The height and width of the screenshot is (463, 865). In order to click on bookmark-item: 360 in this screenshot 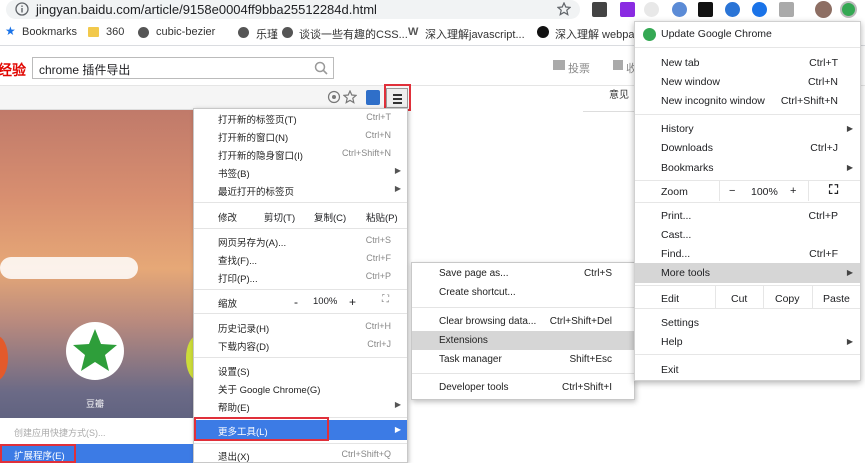, I will do `click(115, 32)`.